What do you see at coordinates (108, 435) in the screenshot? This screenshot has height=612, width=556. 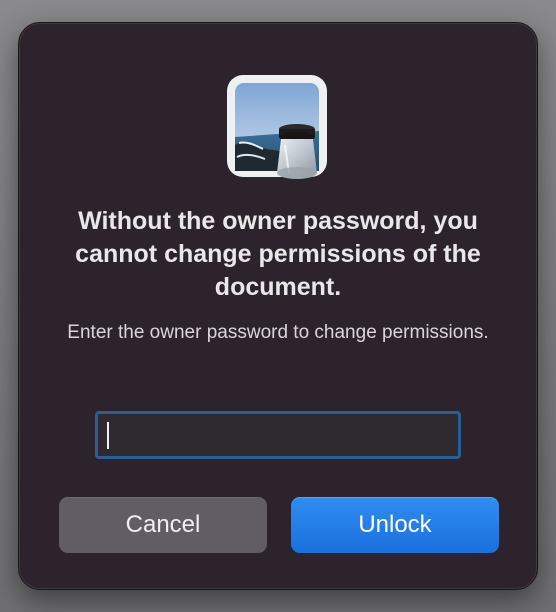 I see `text-cursor` at bounding box center [108, 435].